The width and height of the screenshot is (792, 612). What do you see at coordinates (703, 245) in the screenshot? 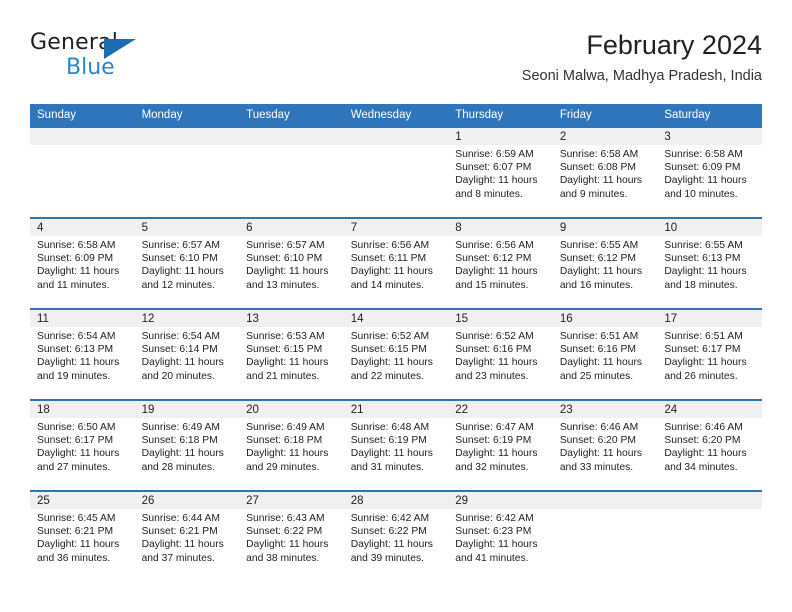
I see `sunrise-time: Sunrise: 6:55 AM` at bounding box center [703, 245].